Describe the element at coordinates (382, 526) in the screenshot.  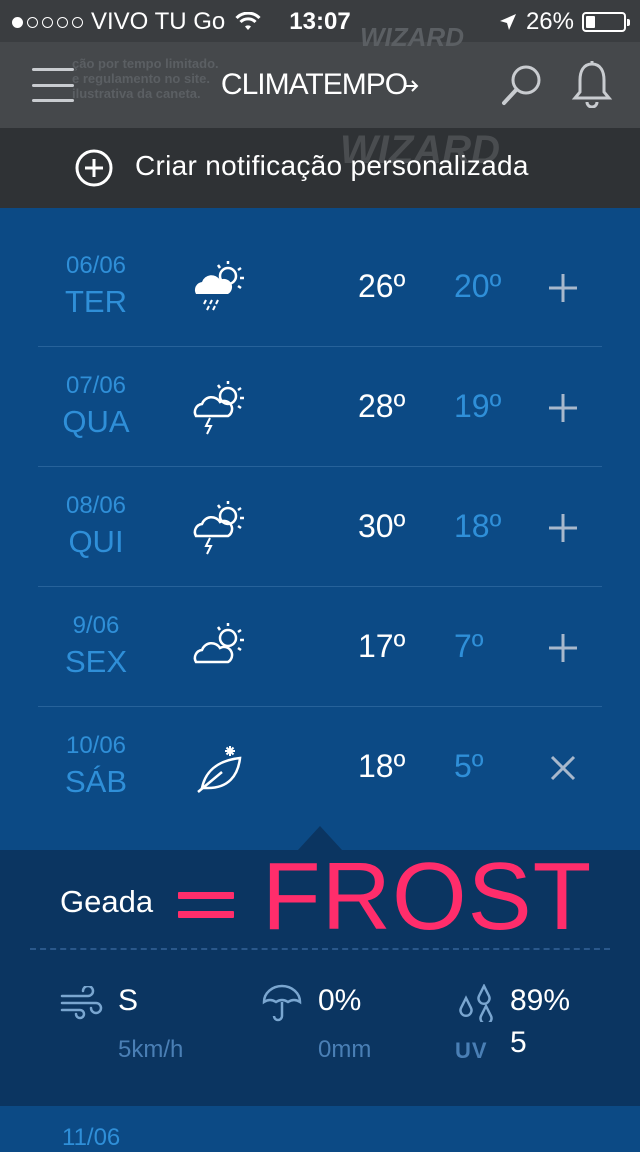
I see `forecast-max-temp: 30º` at that location.